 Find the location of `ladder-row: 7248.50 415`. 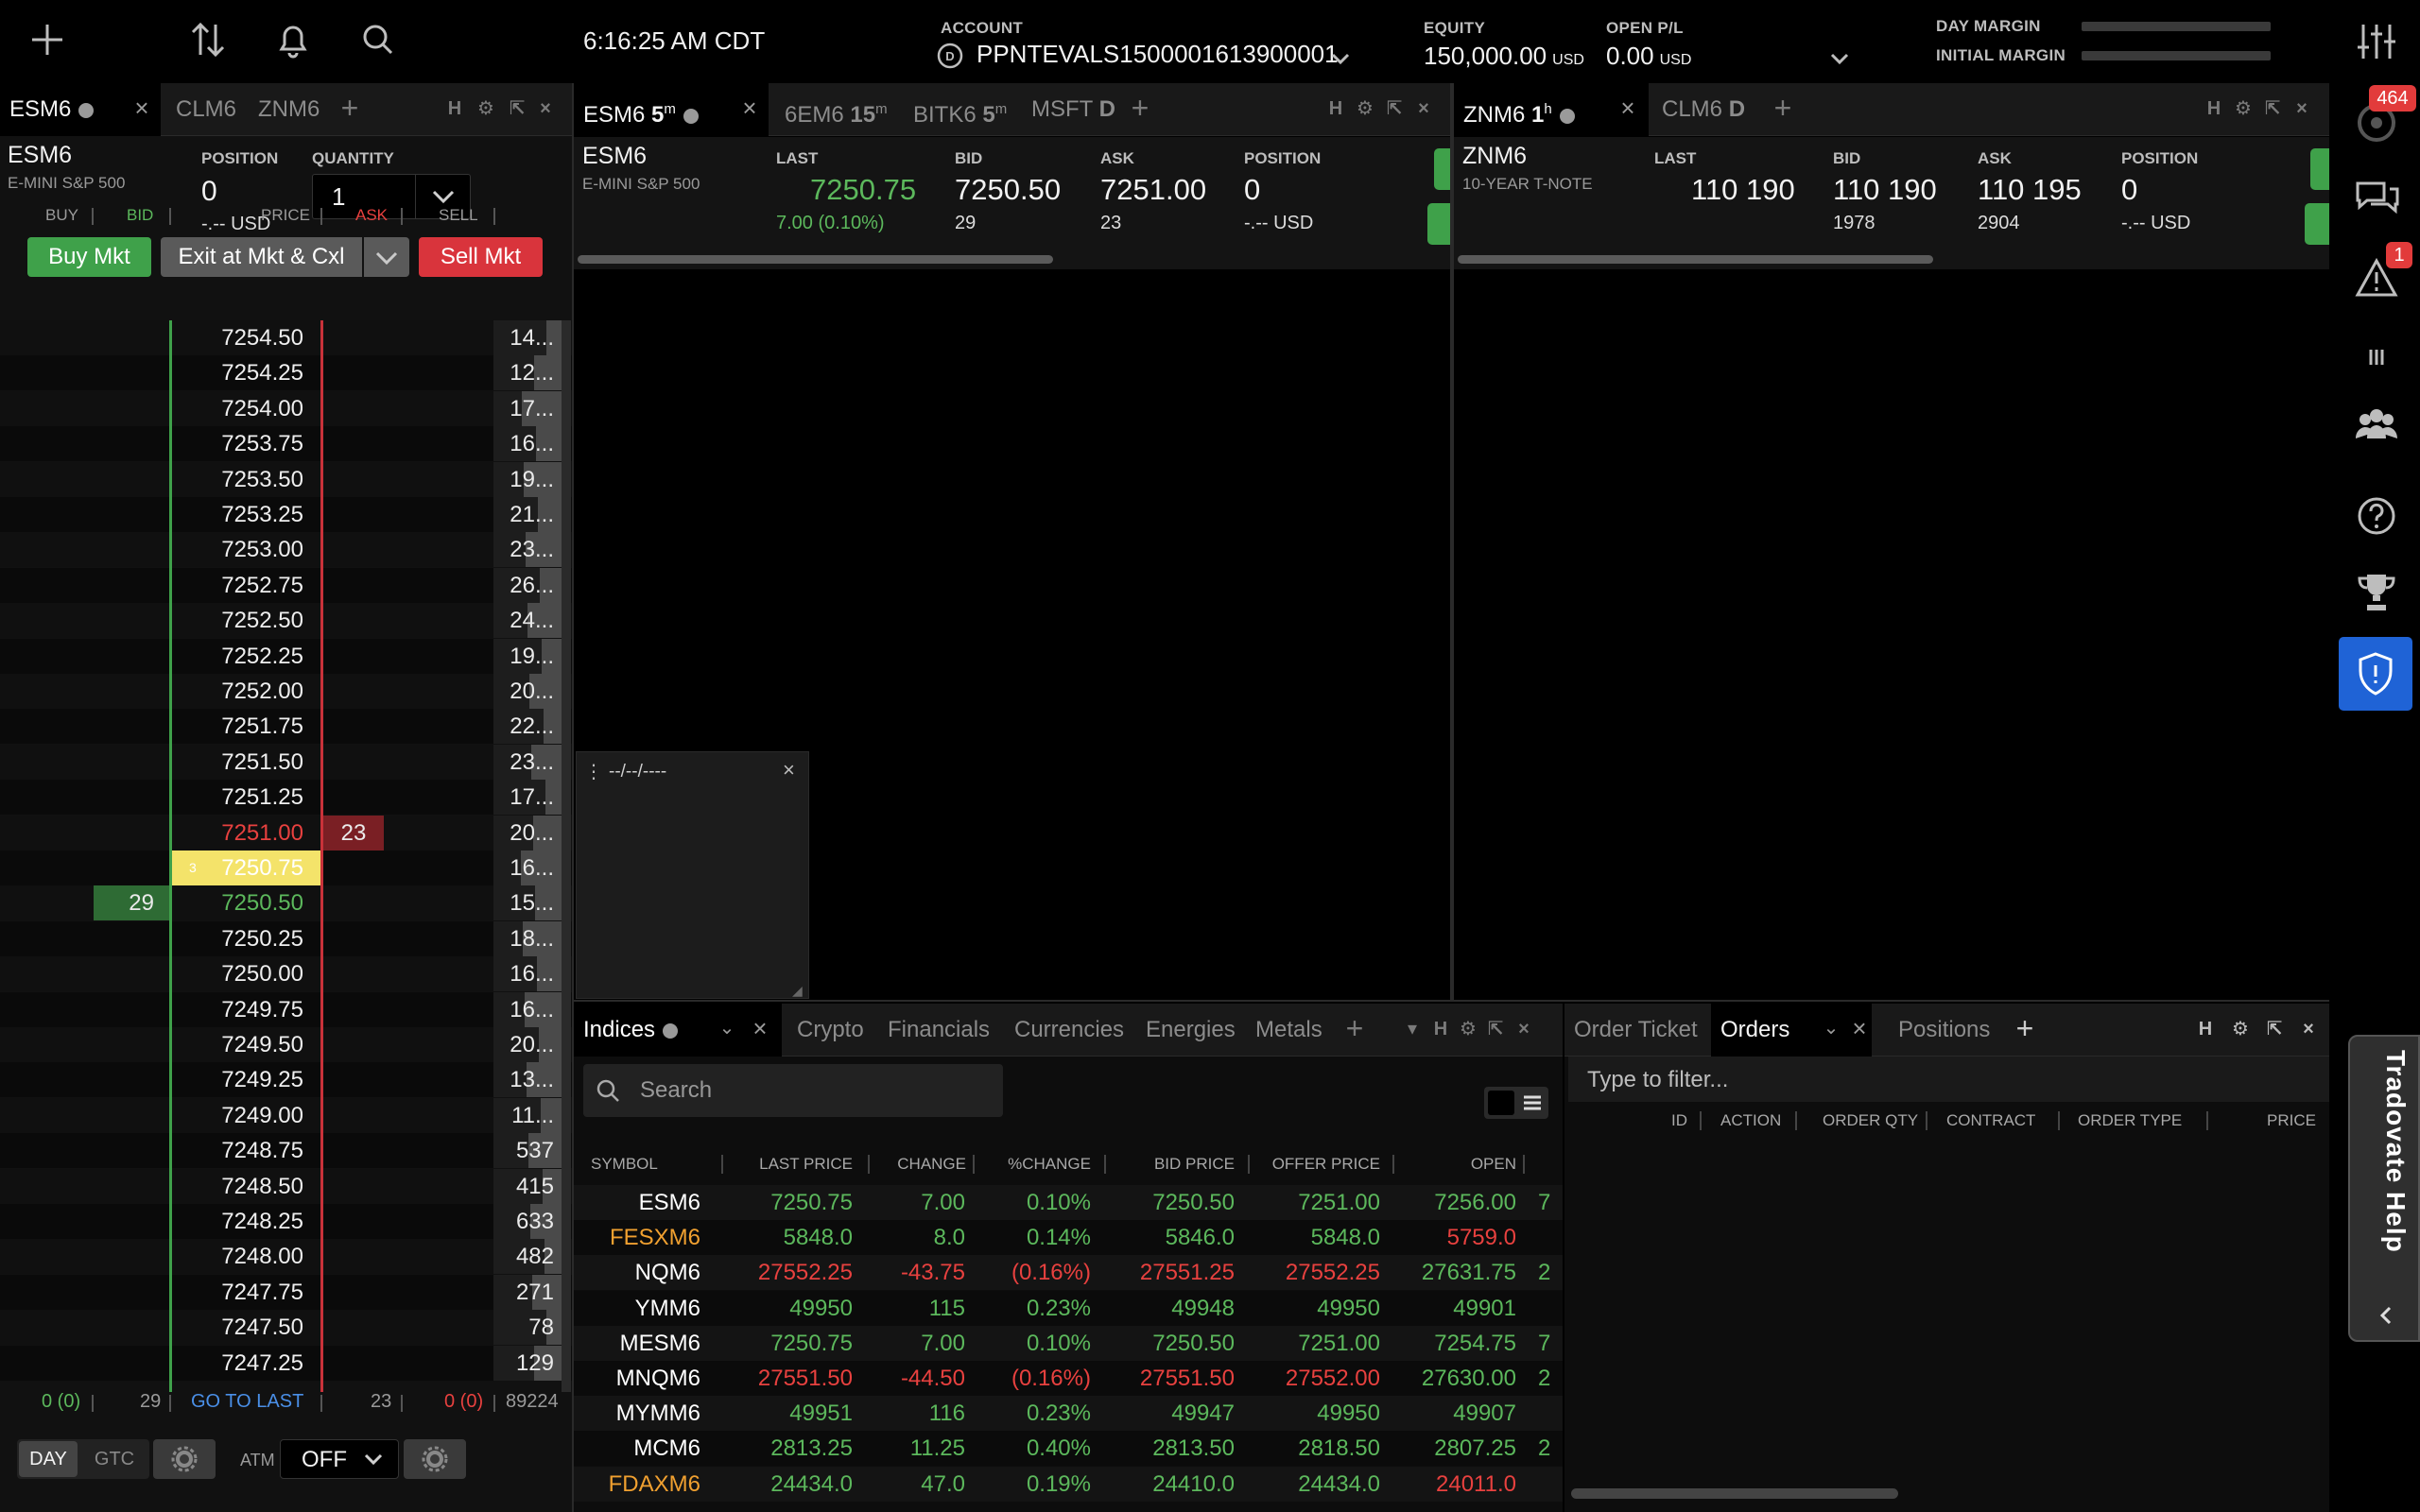

ladder-row: 7248.50 415 is located at coordinates (286, 1186).